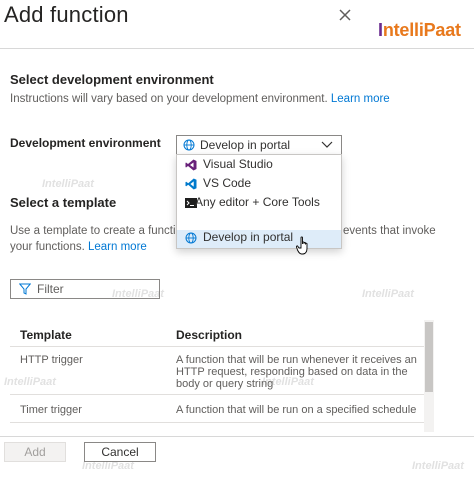  What do you see at coordinates (85, 143) in the screenshot?
I see `dev-env-label: Development environment` at bounding box center [85, 143].